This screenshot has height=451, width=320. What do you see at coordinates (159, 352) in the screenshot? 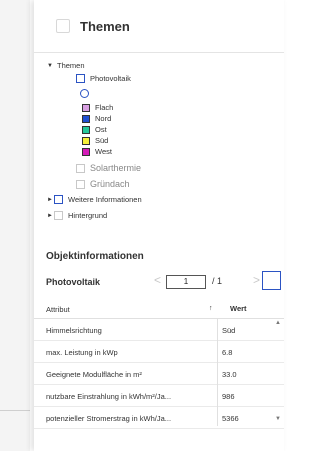
I see `table-row: max. Leistung in kWp 6.8` at bounding box center [159, 352].